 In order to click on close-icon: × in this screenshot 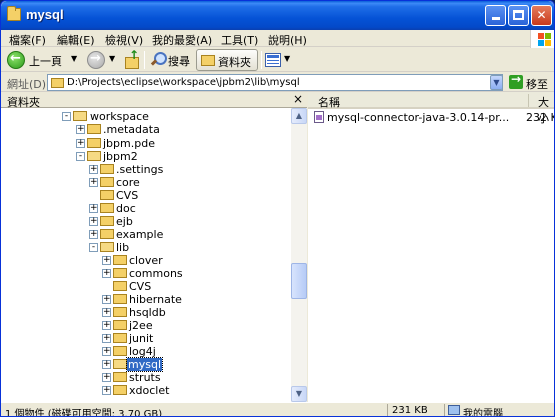, I will do `click(298, 99)`.